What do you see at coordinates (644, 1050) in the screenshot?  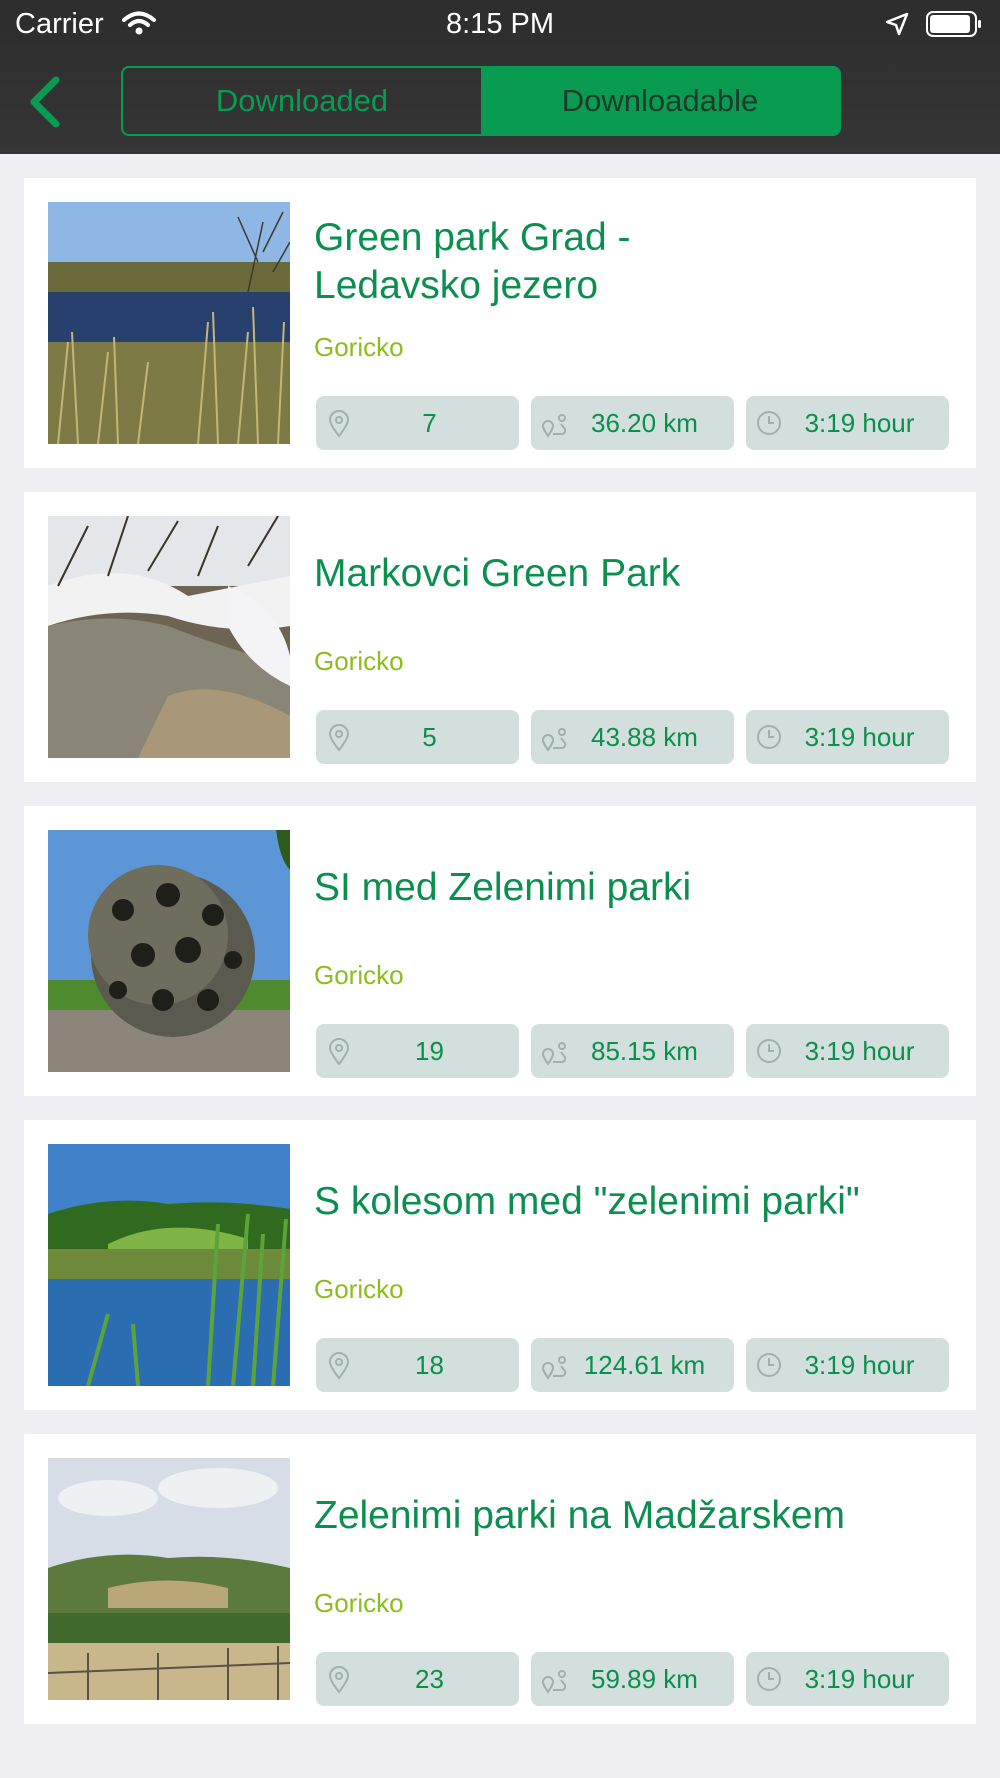 I see `distance-value: 85.15 km` at bounding box center [644, 1050].